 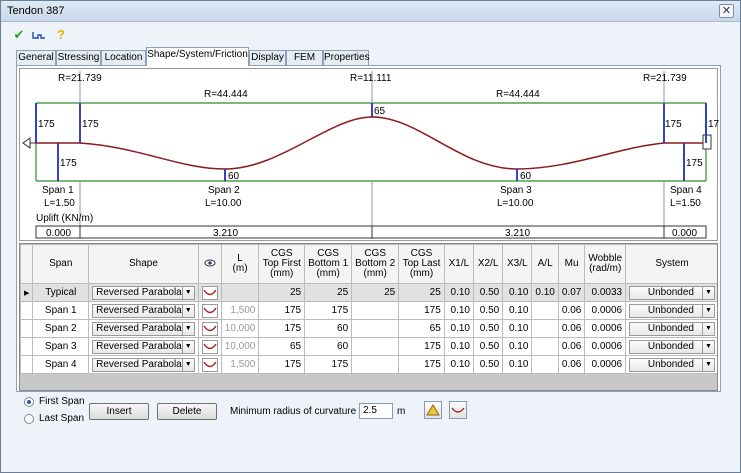 What do you see at coordinates (282, 346) in the screenshot?
I see `cell-top-first: 65` at bounding box center [282, 346].